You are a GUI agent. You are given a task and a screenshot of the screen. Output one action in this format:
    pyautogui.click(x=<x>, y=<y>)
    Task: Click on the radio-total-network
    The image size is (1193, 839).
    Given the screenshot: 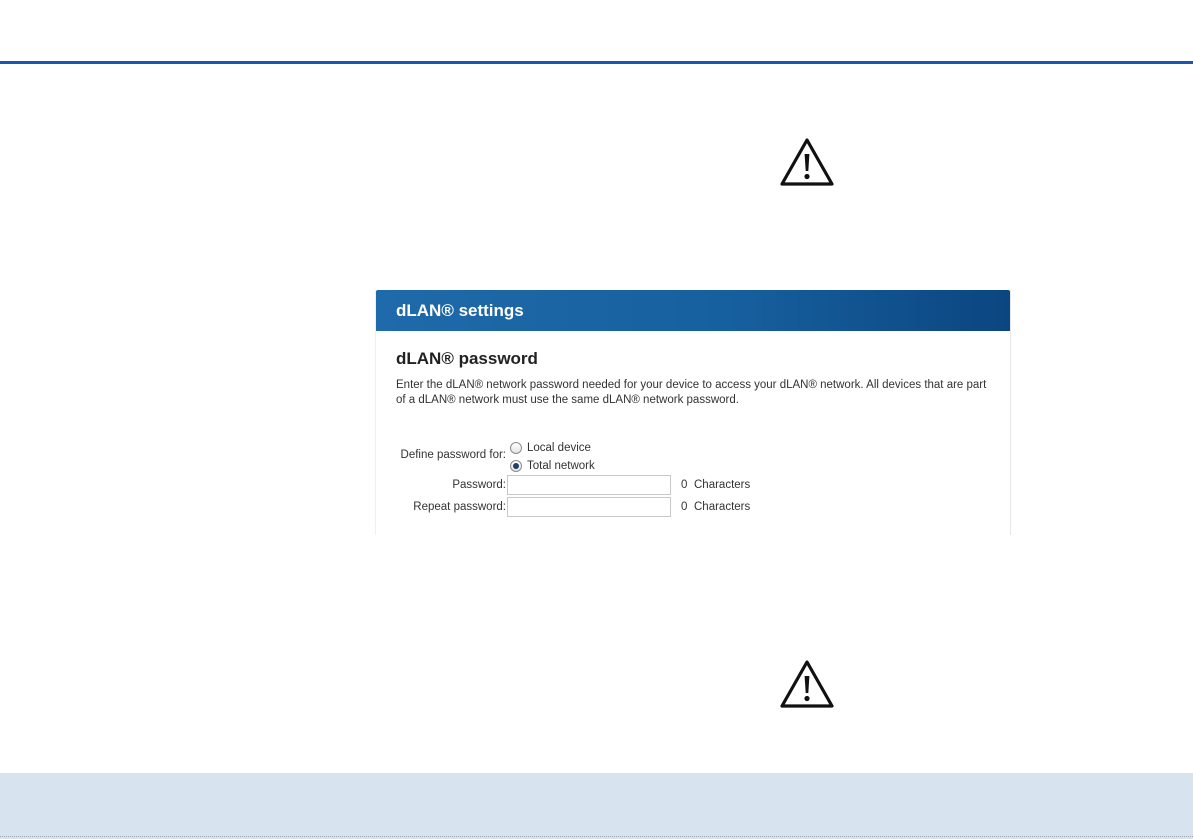 What is the action you would take?
    pyautogui.click(x=516, y=466)
    